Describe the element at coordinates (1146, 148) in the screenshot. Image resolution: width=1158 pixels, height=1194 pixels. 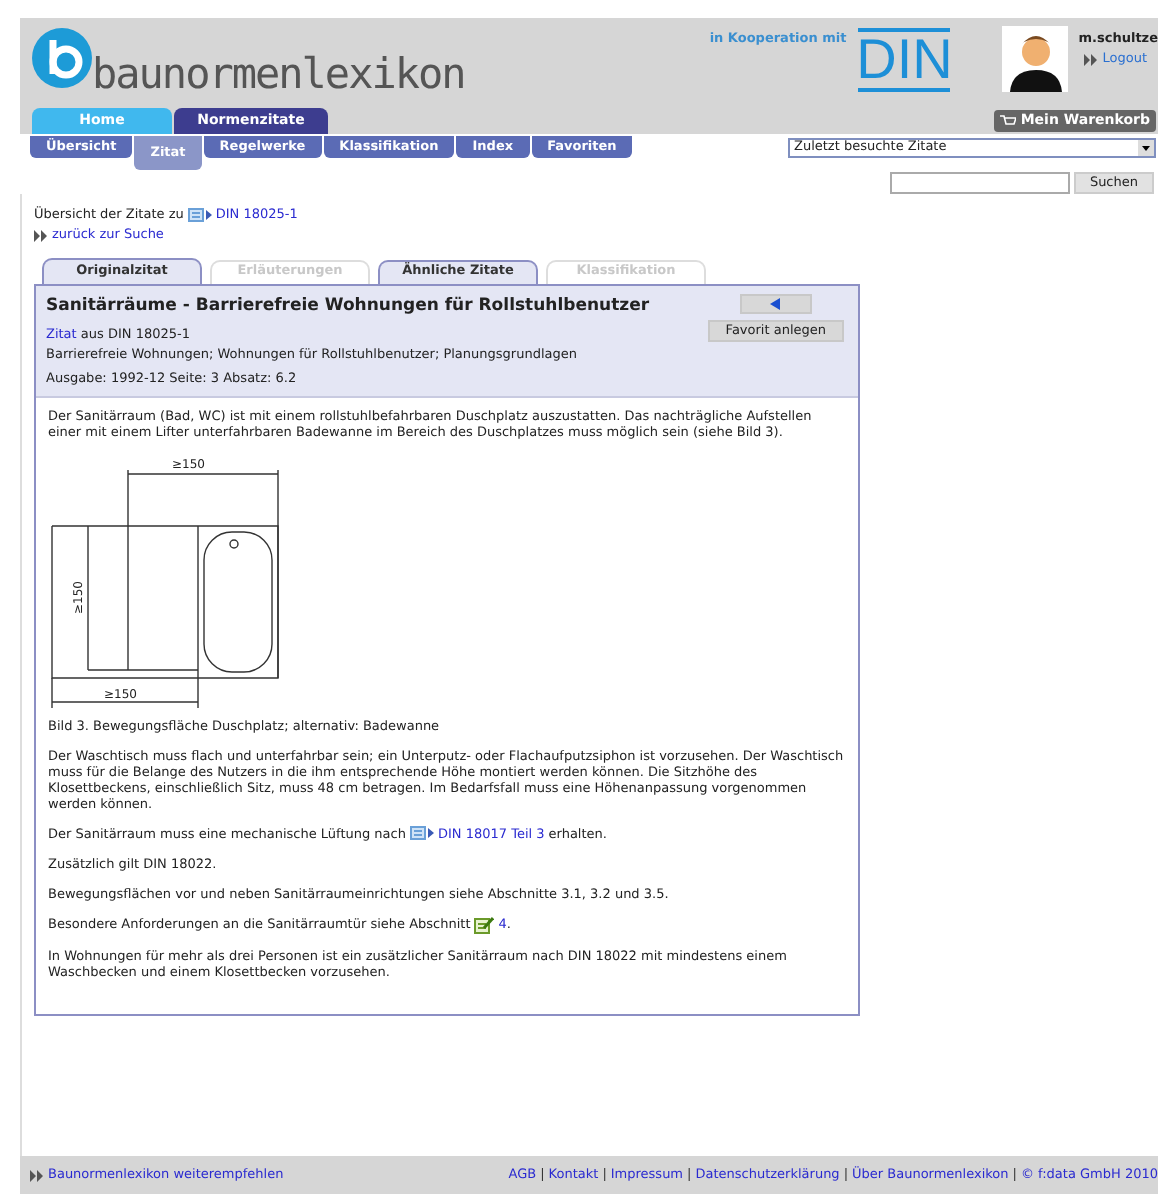
I see `dropdown-arrow-icon` at that location.